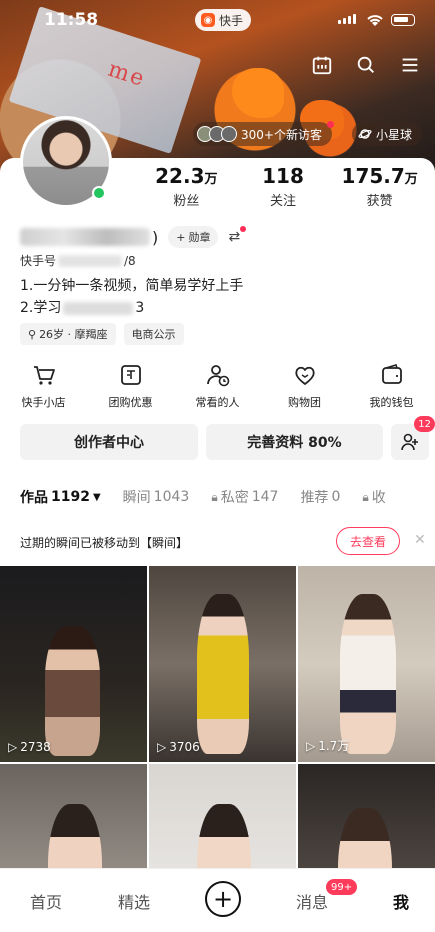  I want to click on tab-label: 推荐, so click(314, 498).